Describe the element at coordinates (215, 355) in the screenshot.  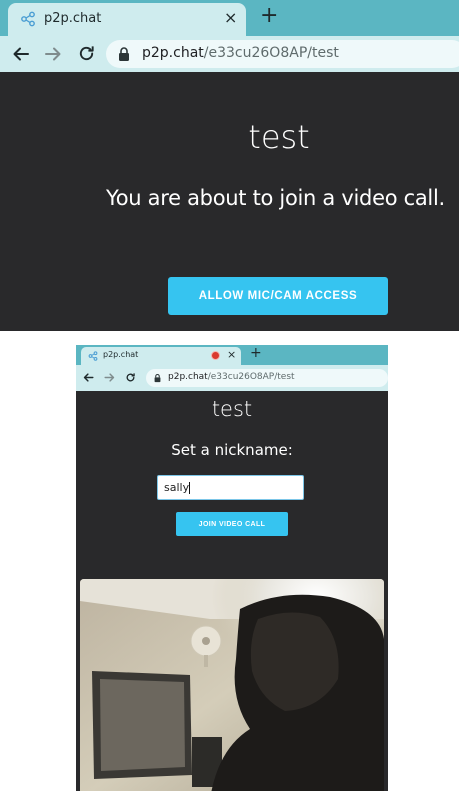
I see `recording-dot-icon` at that location.